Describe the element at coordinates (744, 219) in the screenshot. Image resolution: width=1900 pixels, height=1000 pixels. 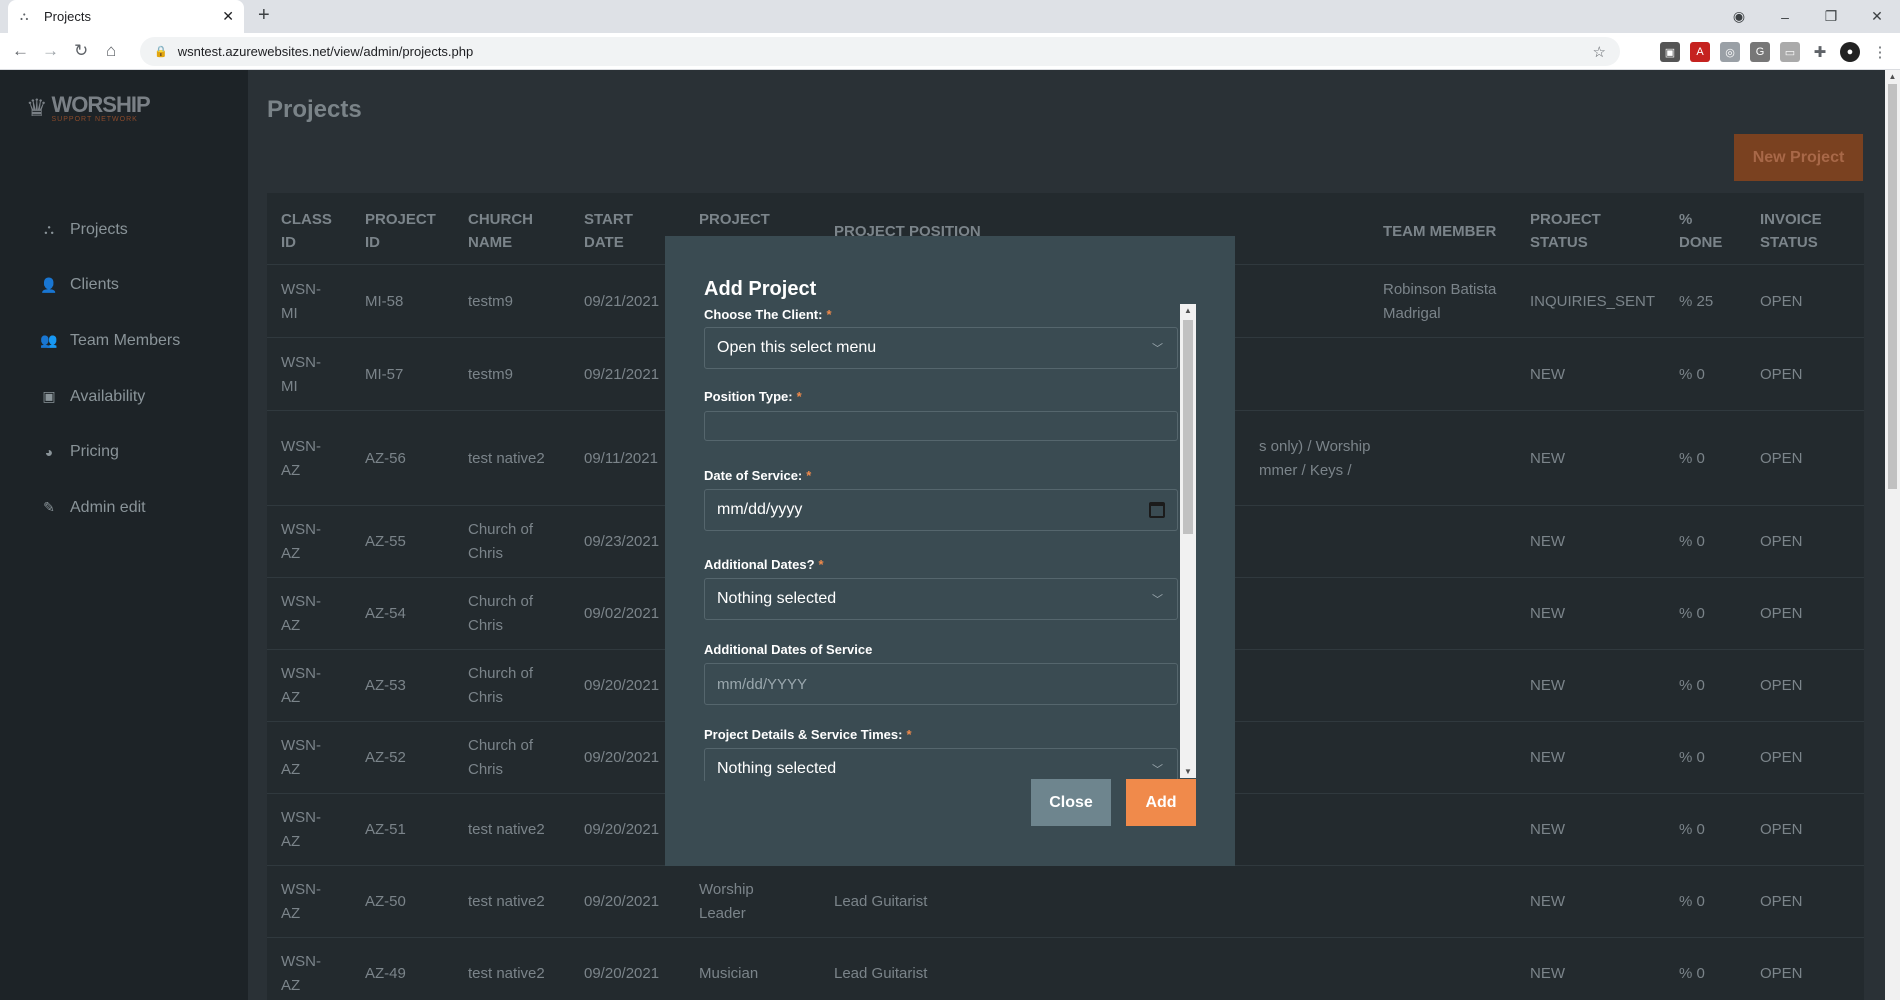
I see `column-header-project: PROJECT` at that location.